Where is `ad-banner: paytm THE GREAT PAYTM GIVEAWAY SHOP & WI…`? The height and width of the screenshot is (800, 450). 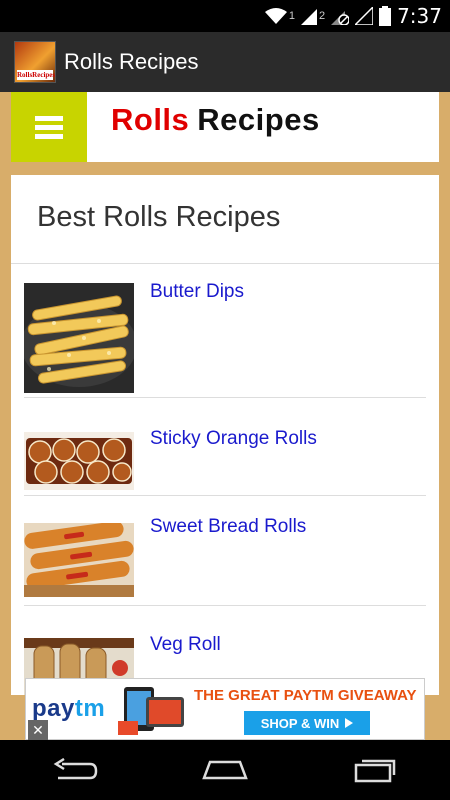 ad-banner: paytm THE GREAT PAYTM GIVEAWAY SHOP & WI… is located at coordinates (225, 709).